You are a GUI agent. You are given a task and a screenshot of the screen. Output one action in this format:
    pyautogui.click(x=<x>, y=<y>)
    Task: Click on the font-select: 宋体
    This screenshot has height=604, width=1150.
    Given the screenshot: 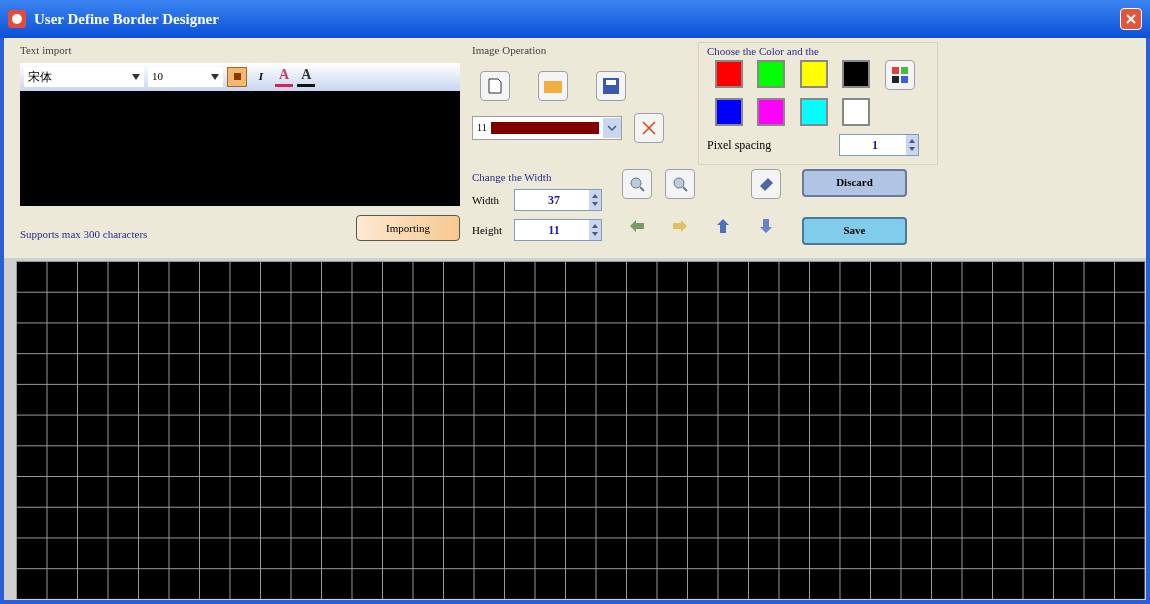 What is the action you would take?
    pyautogui.click(x=84, y=76)
    